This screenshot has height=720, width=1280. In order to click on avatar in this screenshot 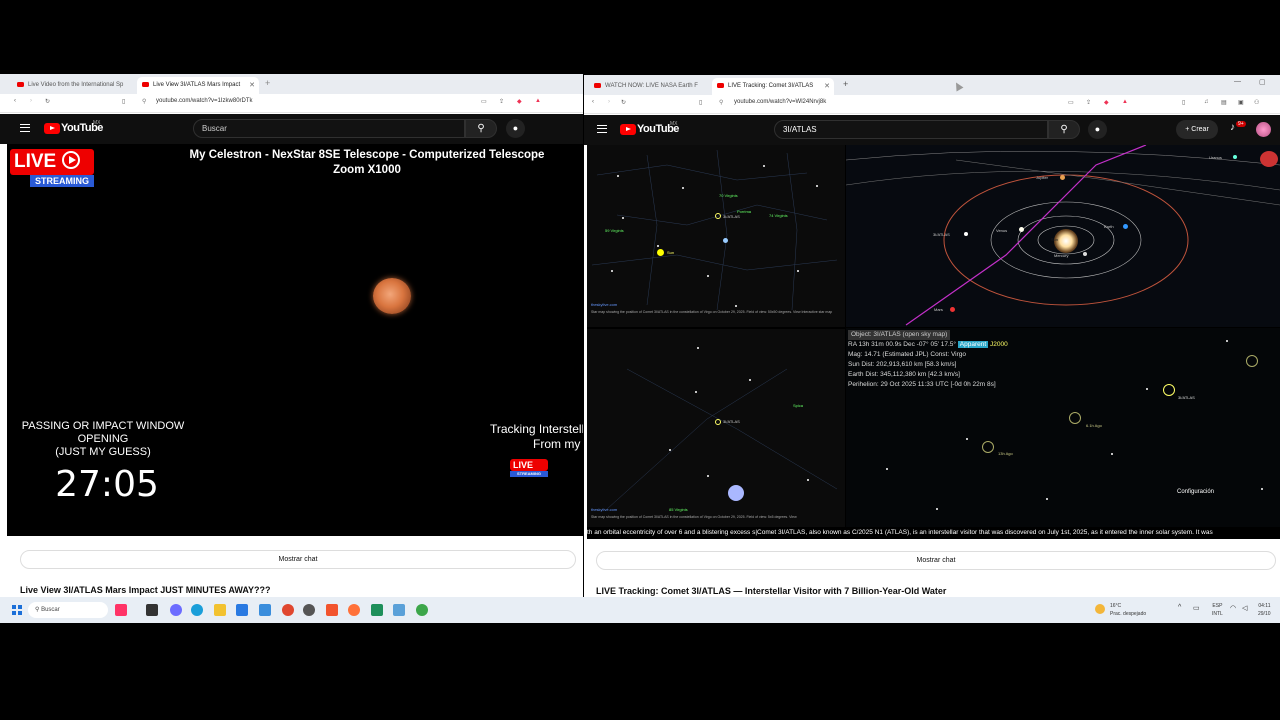, I will do `click(1263, 129)`.